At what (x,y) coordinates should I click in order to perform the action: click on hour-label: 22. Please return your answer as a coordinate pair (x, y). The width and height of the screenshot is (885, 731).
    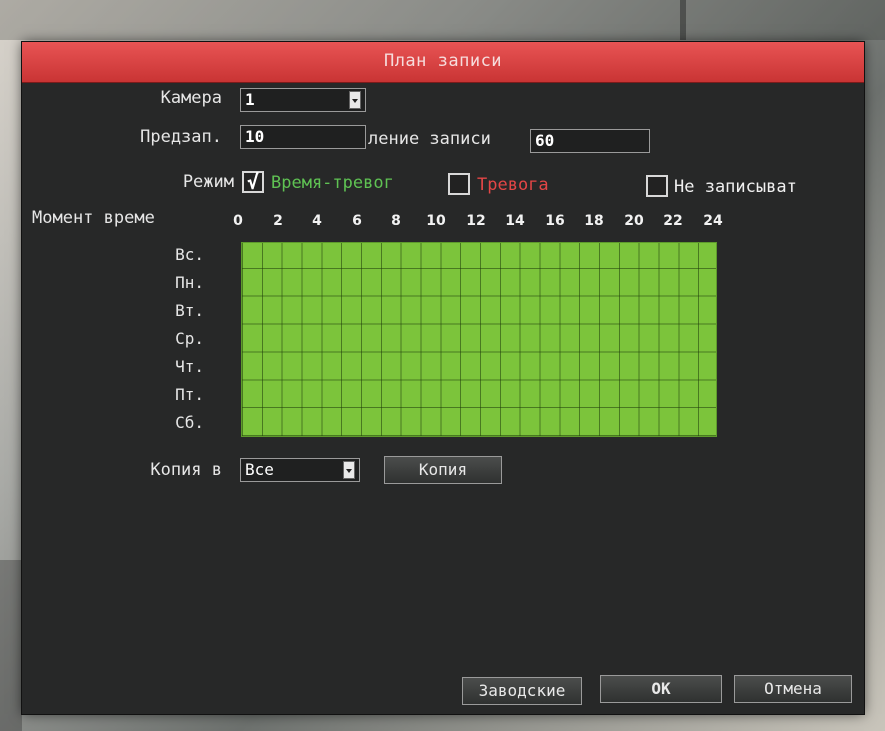
    Looking at the image, I should click on (673, 221).